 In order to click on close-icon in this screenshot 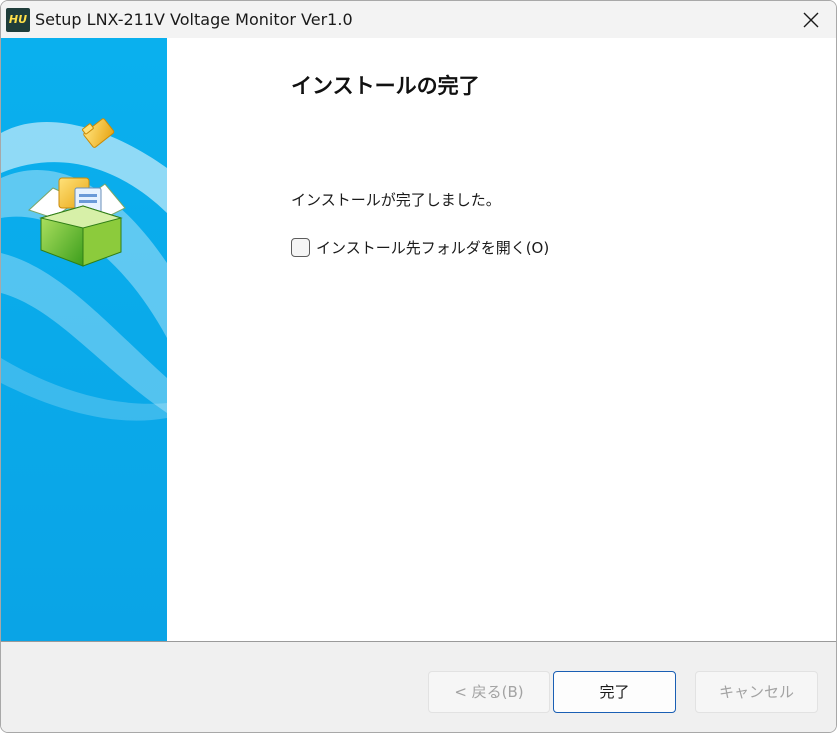, I will do `click(811, 19)`.